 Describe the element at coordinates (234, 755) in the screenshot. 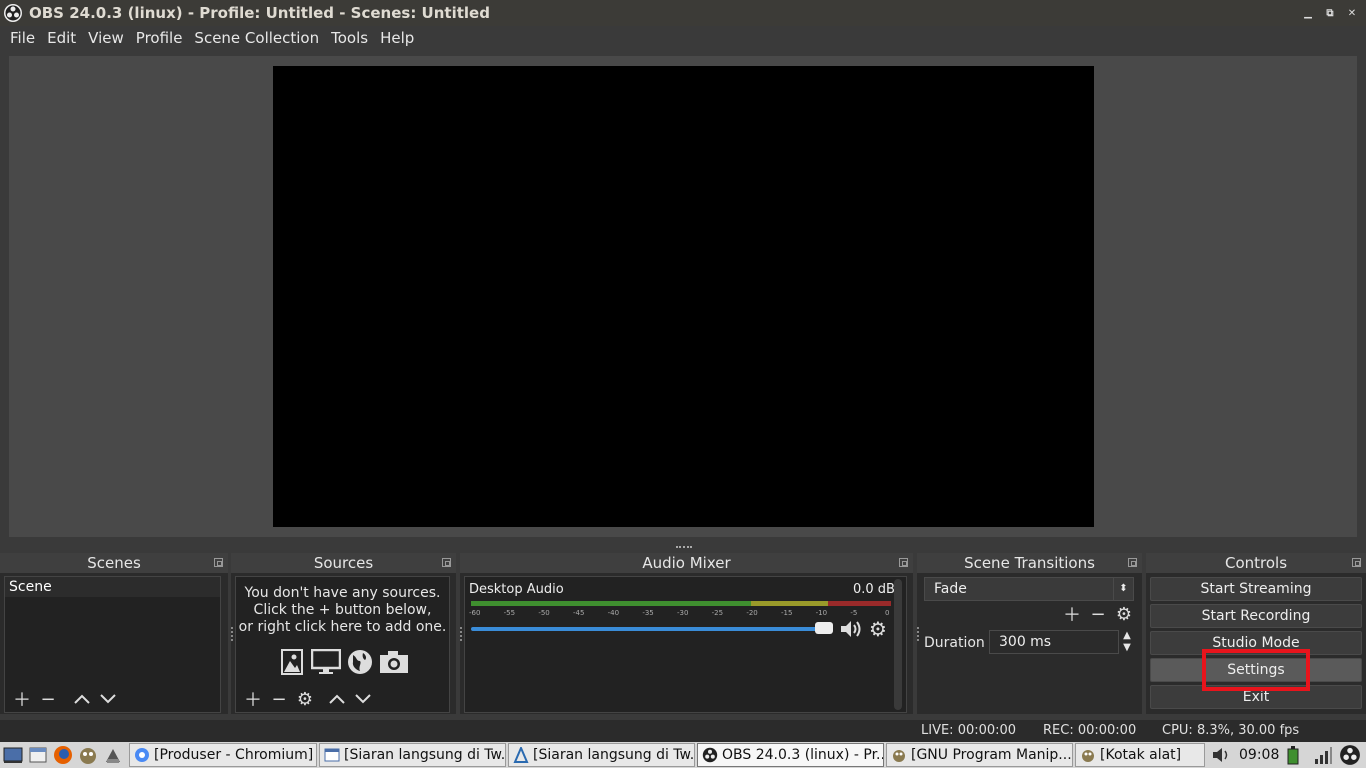

I see `task-label: [Produser - Chromium]` at that location.